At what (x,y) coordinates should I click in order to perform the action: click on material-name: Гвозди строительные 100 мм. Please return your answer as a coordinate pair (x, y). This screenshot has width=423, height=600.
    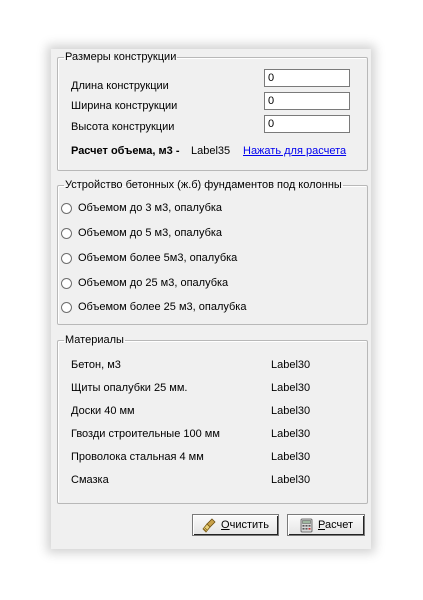
    Looking at the image, I should click on (145, 434).